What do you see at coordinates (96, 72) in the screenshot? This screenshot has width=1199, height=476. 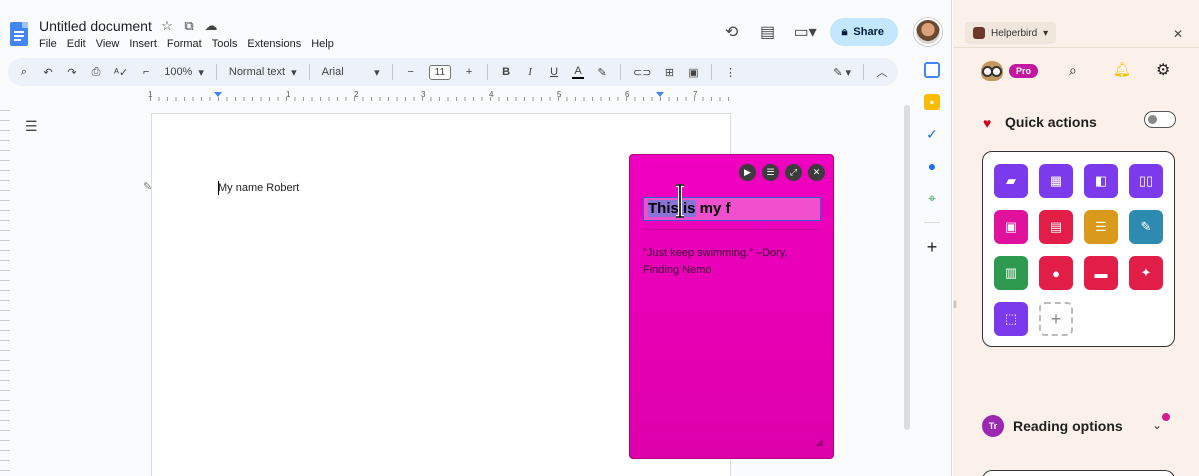 I see `print-icon: ⎙` at bounding box center [96, 72].